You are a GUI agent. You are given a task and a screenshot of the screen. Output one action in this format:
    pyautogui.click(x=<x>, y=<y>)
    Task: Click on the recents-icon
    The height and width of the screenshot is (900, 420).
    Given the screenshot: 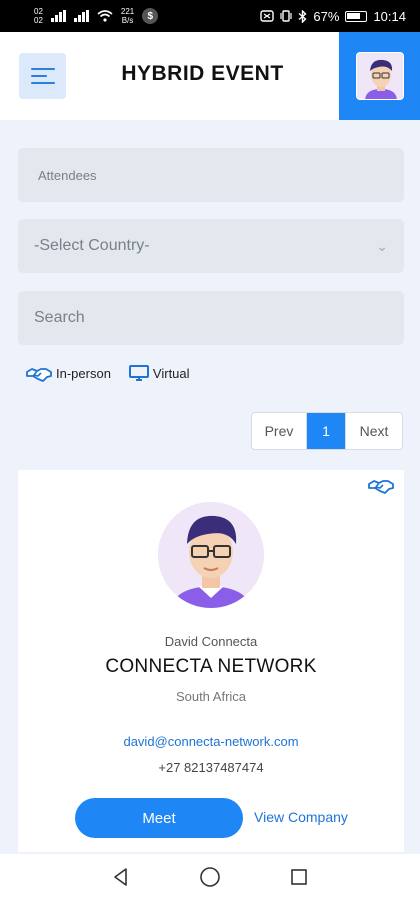 What is the action you would take?
    pyautogui.click(x=299, y=877)
    